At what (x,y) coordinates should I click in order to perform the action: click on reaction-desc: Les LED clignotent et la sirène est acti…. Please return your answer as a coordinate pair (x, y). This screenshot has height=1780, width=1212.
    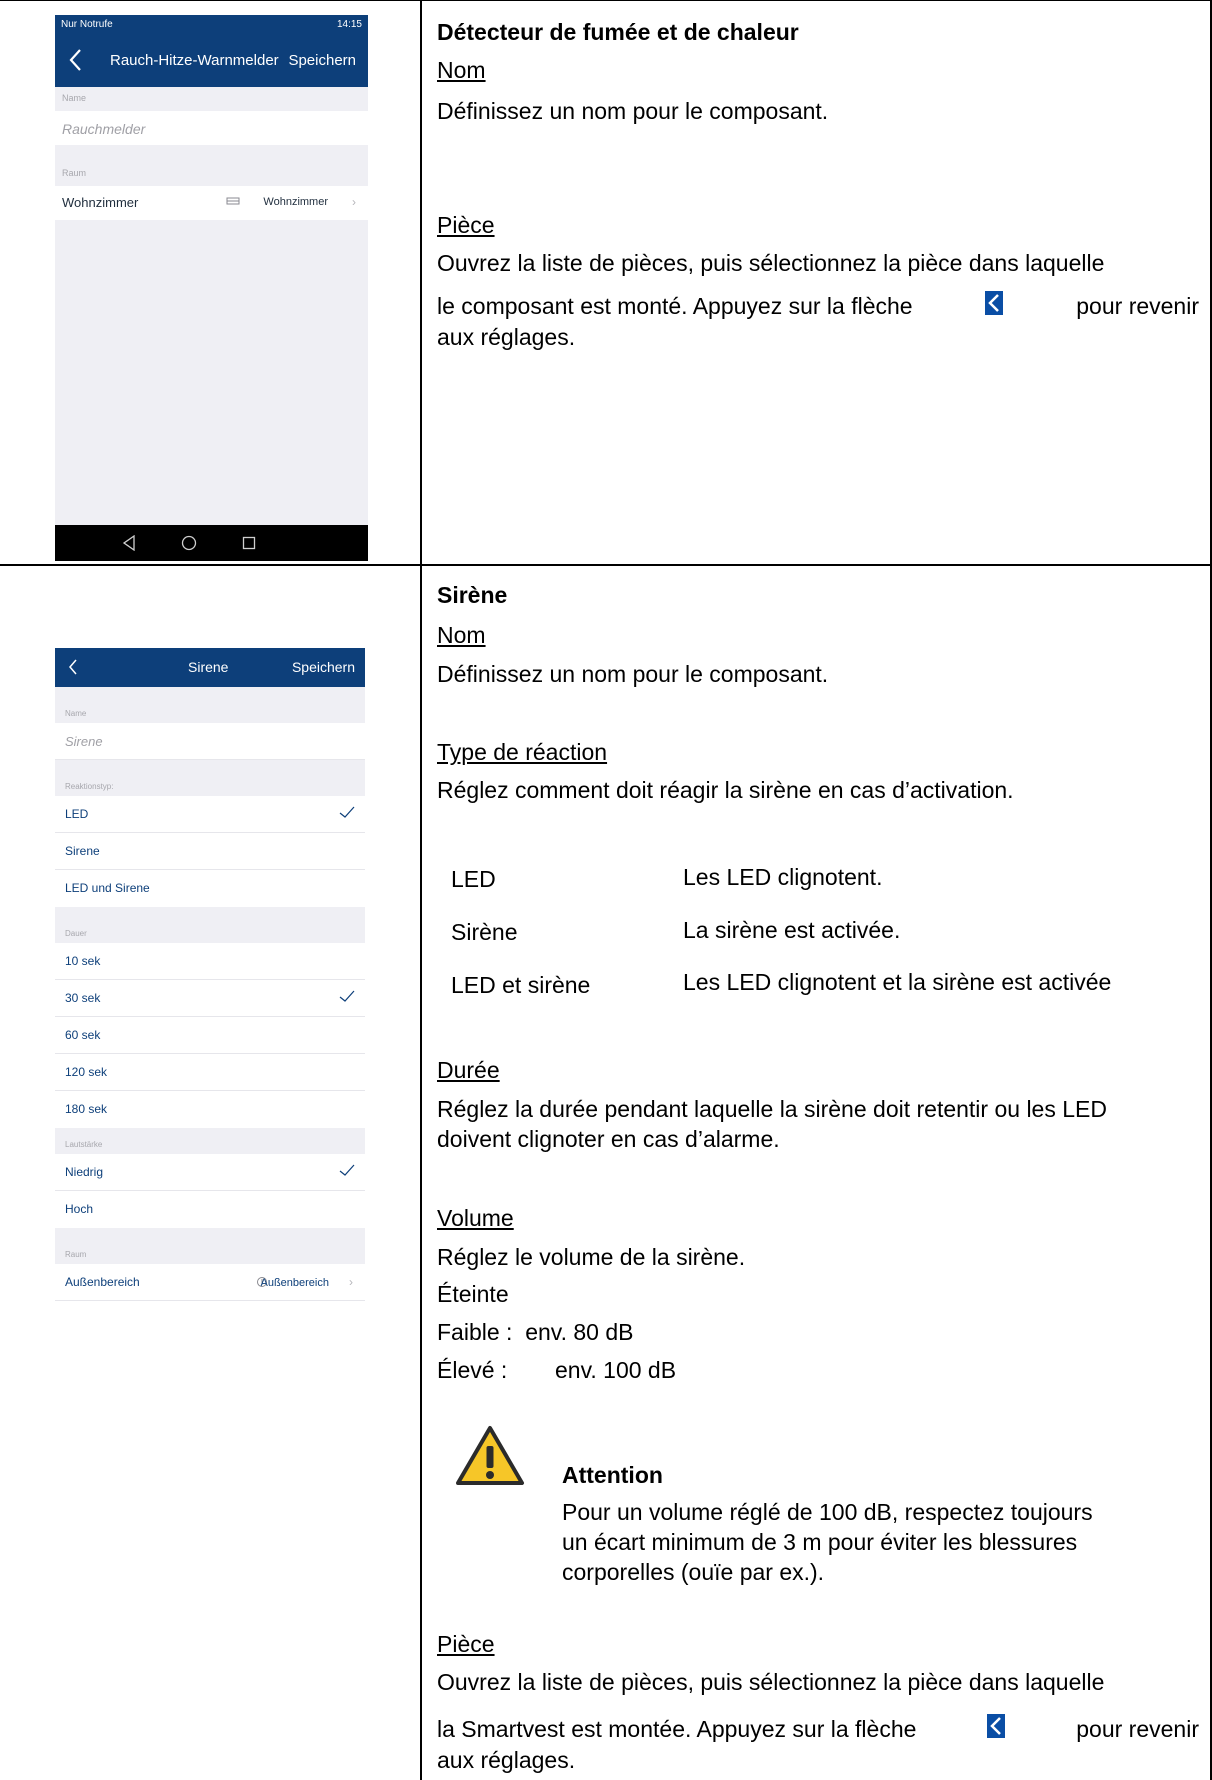
    Looking at the image, I should click on (897, 982).